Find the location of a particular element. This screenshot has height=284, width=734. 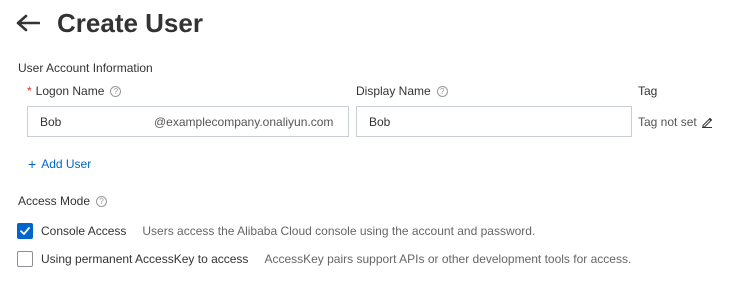

console-access-label: Console Access is located at coordinates (83, 231).